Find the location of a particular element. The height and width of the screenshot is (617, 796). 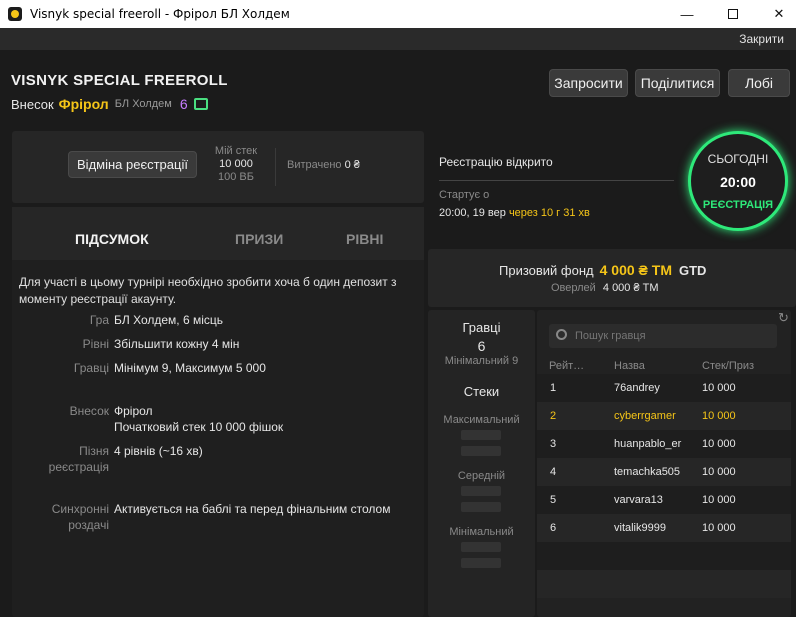

info-key: Синхронні is located at coordinates (80, 509).